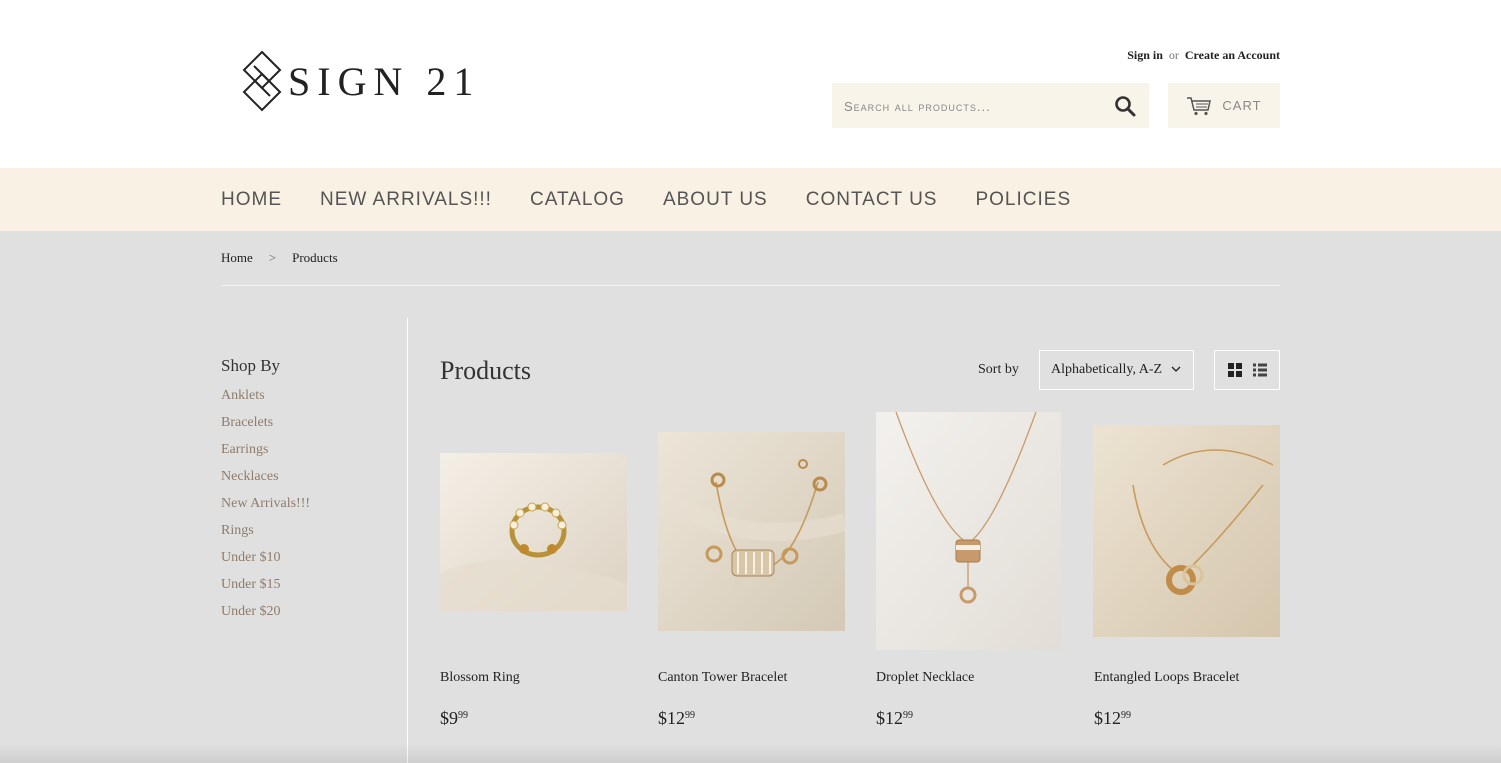  Describe the element at coordinates (251, 200) in the screenshot. I see `nav-item-home: HOME` at that location.